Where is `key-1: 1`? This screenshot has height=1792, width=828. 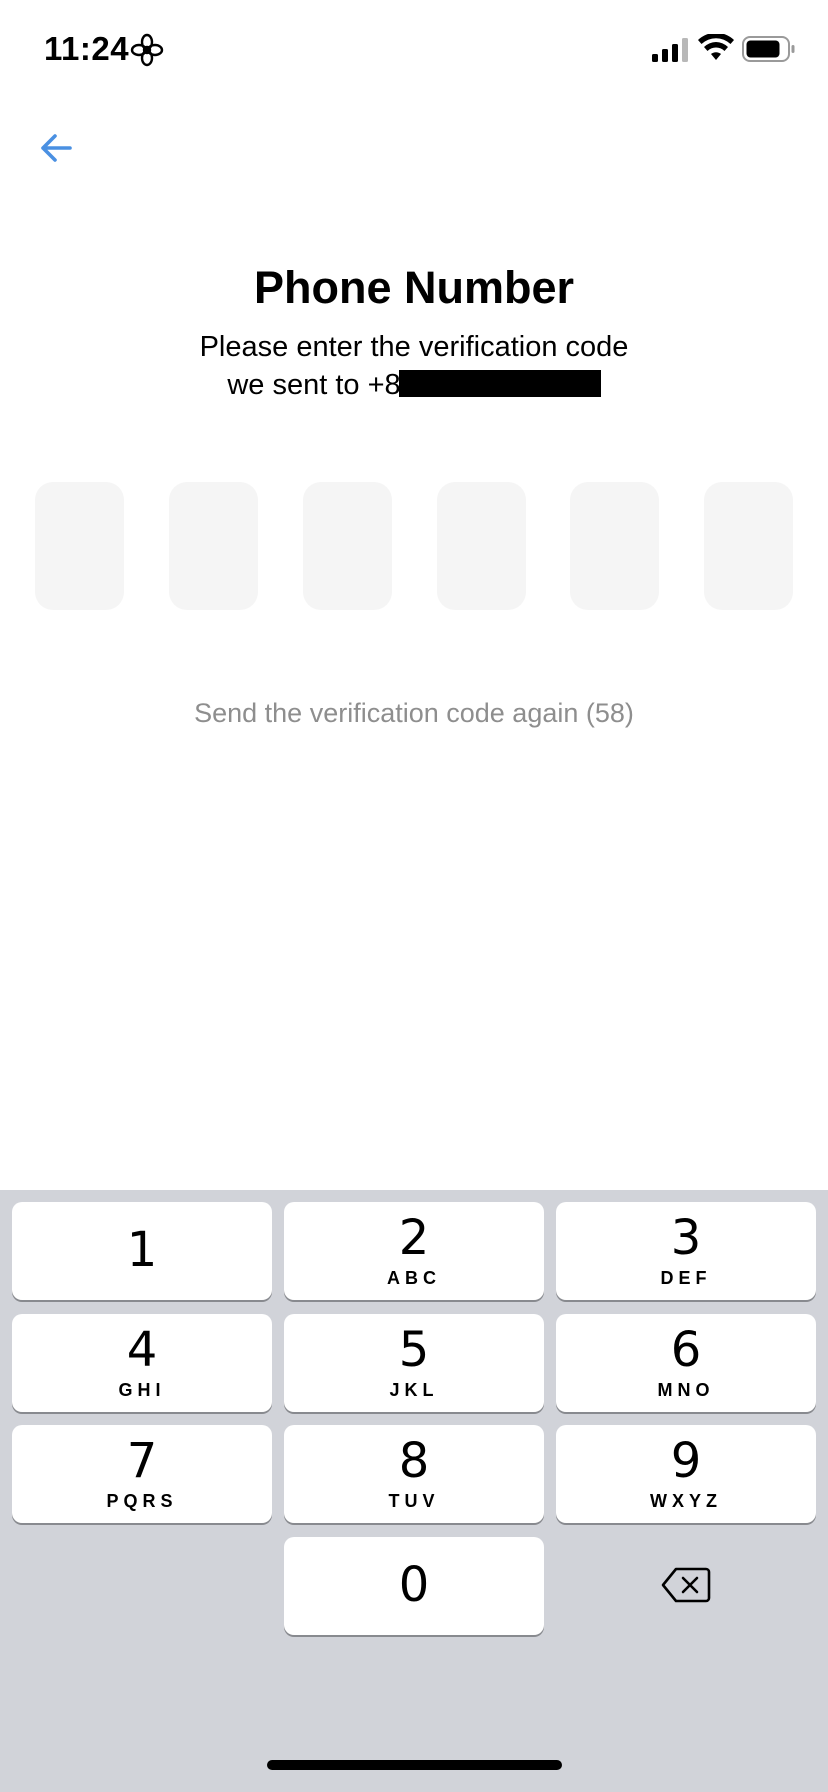 key-1: 1 is located at coordinates (142, 1251).